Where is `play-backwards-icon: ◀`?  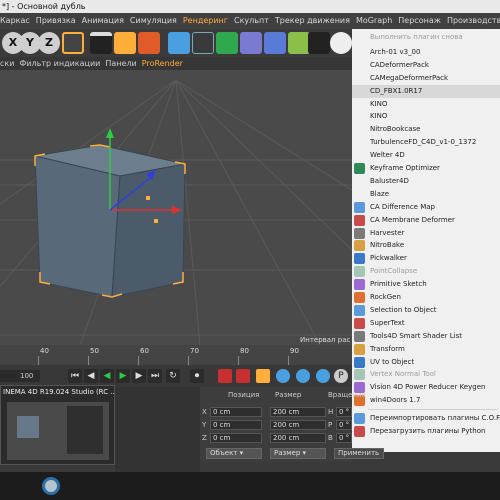
play-backwards-icon: ◀ is located at coordinates (107, 376).